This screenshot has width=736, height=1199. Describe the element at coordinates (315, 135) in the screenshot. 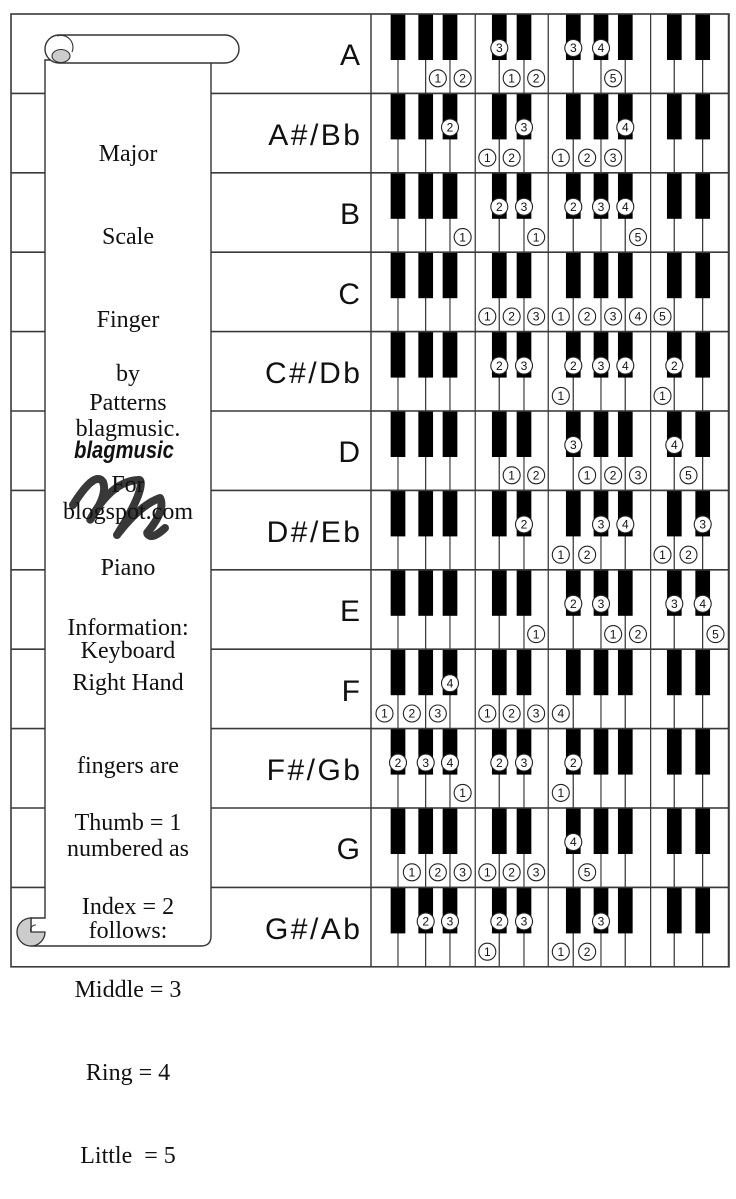

I see `scale-label: A#/Bb` at that location.